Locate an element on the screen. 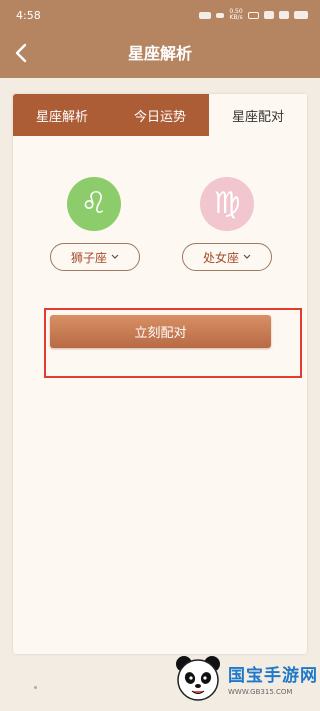  watermark-title: 国宝手游网 is located at coordinates (273, 675).